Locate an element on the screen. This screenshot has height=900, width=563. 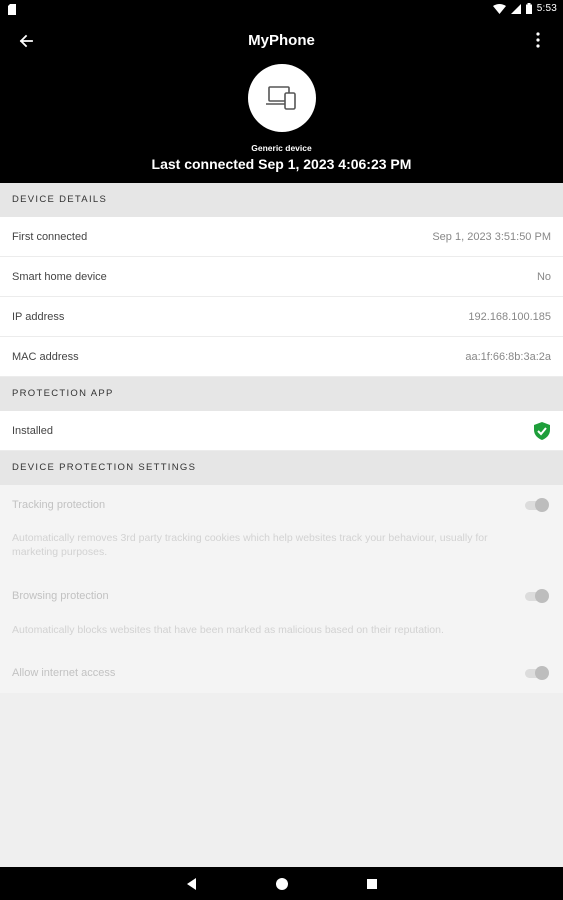
detail-value: Sep 1, 2023 3:51:50 PM is located at coordinates (491, 236).